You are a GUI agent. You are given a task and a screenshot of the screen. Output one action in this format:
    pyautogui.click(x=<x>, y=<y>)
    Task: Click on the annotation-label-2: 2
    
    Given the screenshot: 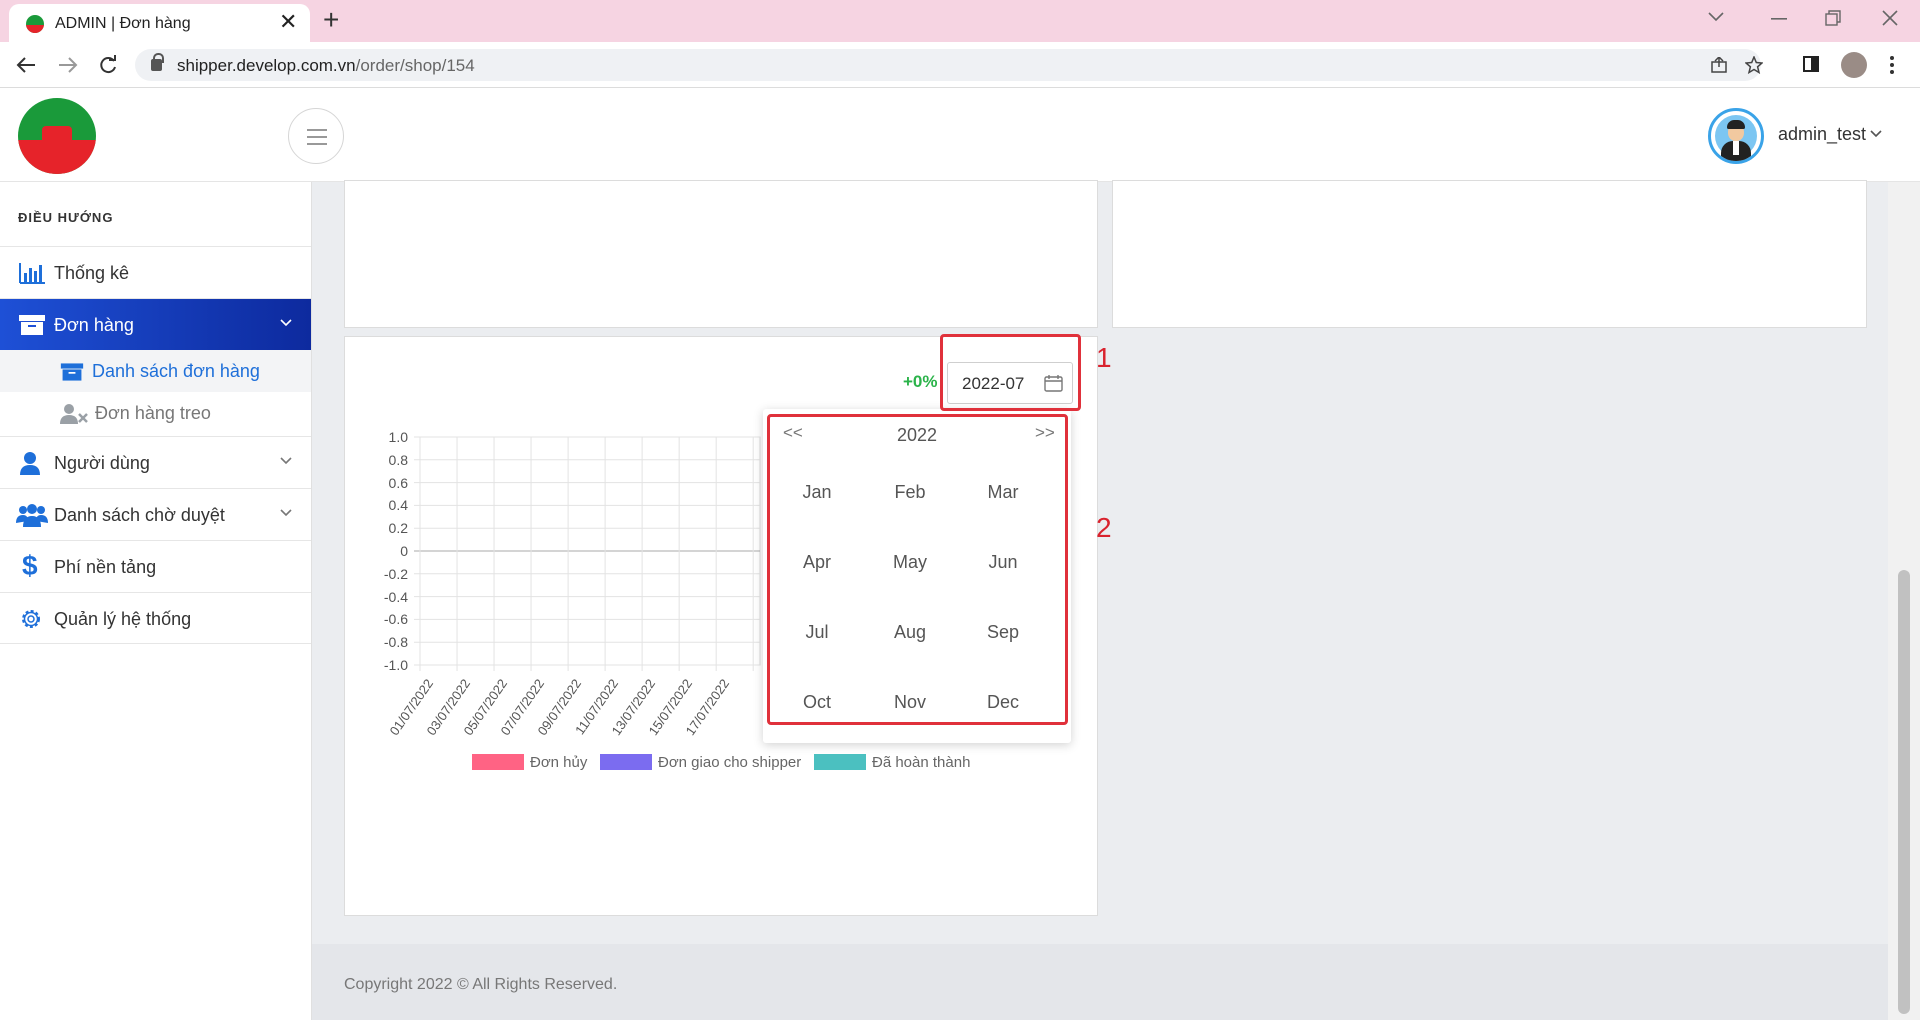 What is the action you would take?
    pyautogui.click(x=1104, y=527)
    